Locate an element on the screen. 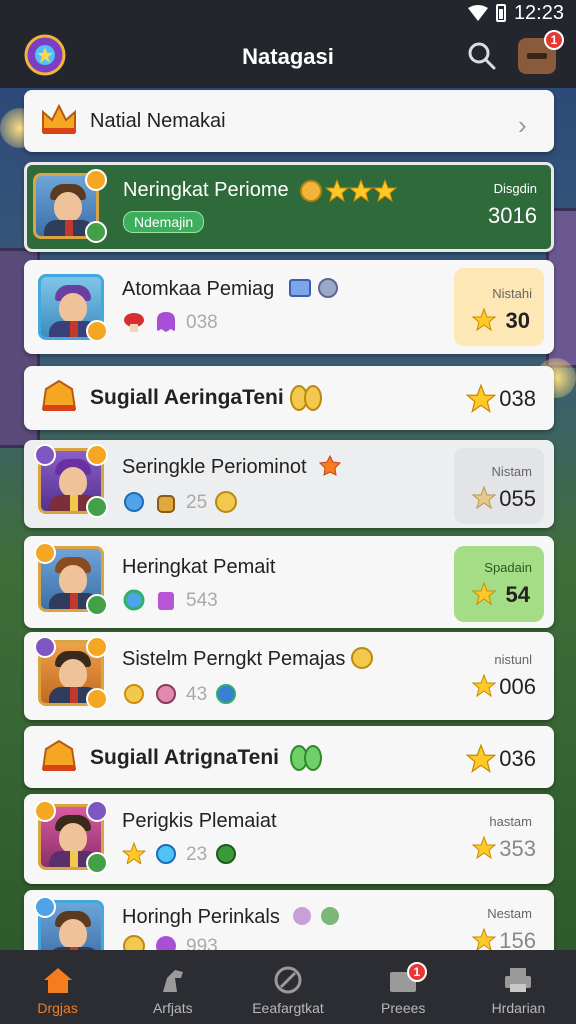 The image size is (576, 1024). leaf-icon is located at coordinates (226, 854).